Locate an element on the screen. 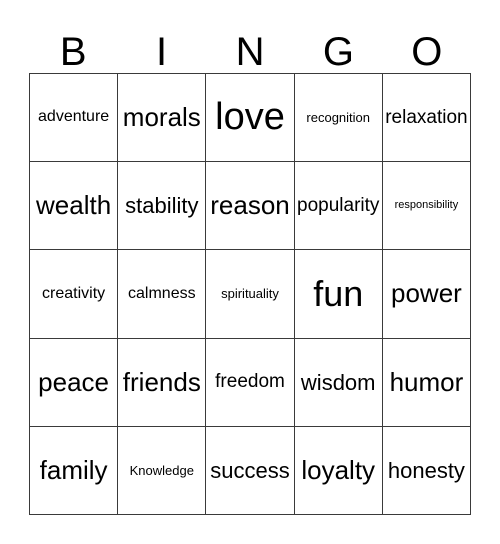 Image resolution: width=500 pixels, height=544 pixels. bingo-cell-n2: reason is located at coordinates (250, 206).